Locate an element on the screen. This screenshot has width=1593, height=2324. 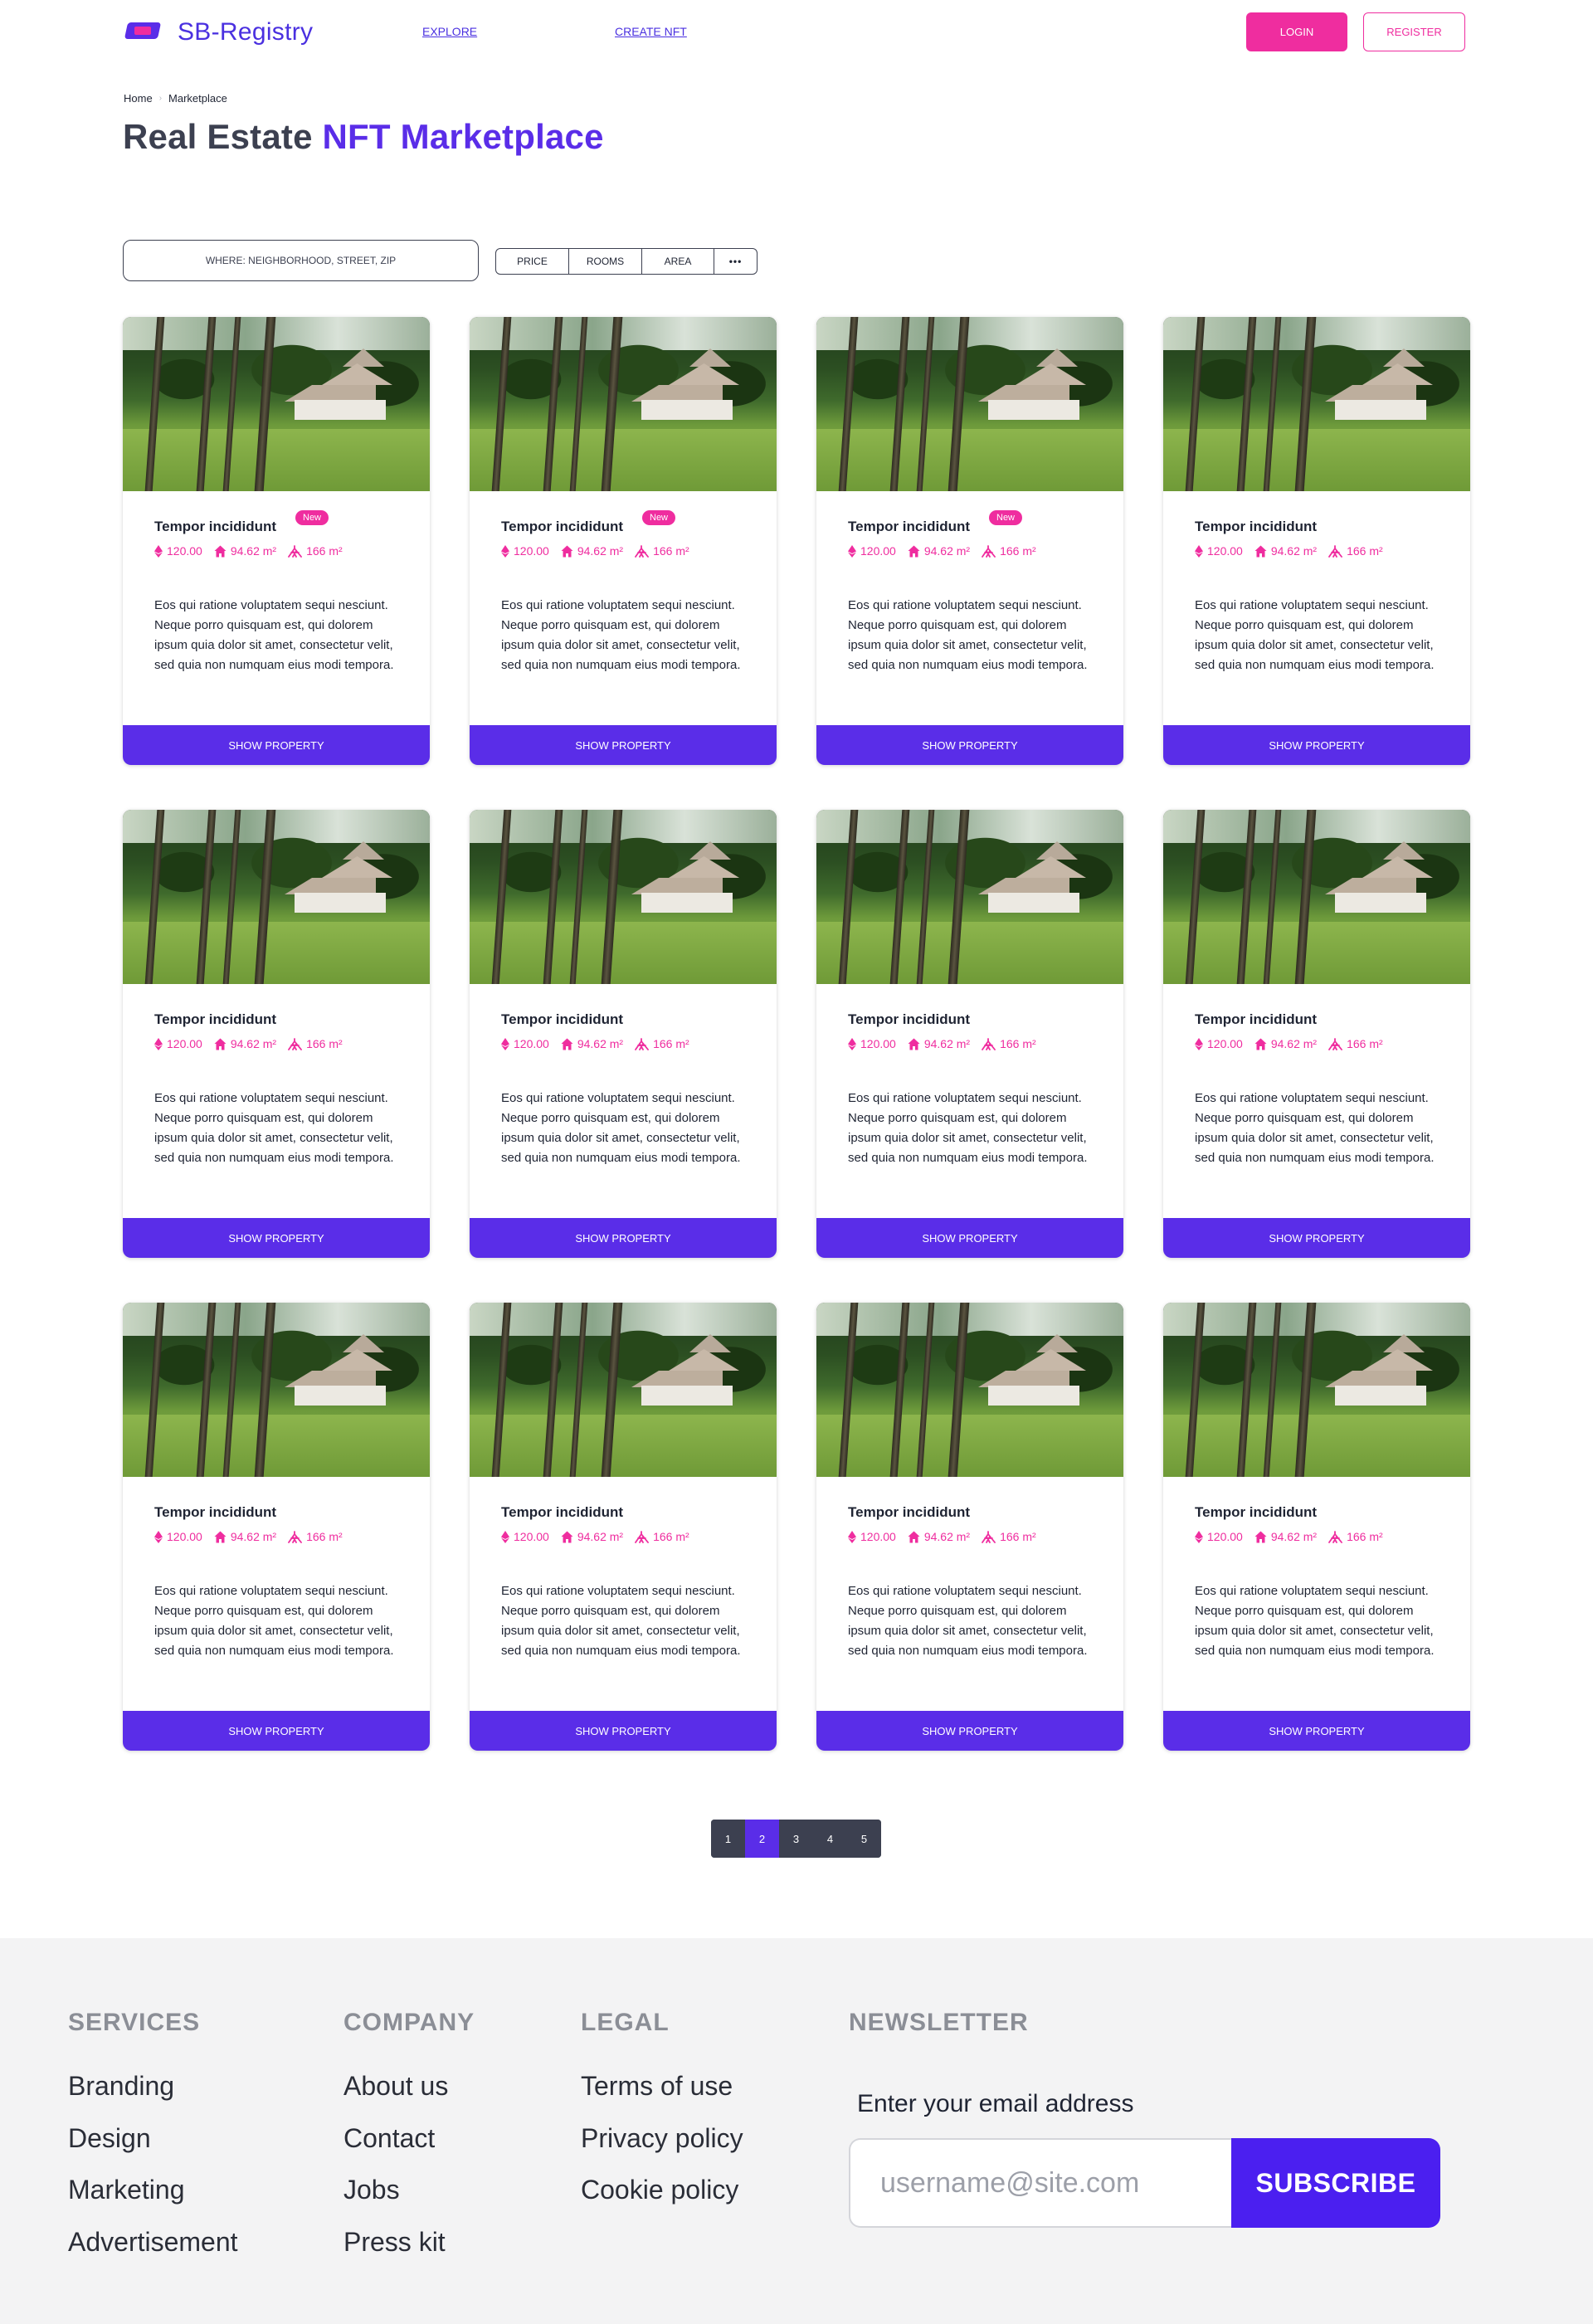
nav-create-nft-link: CREATE NFT is located at coordinates (651, 31).